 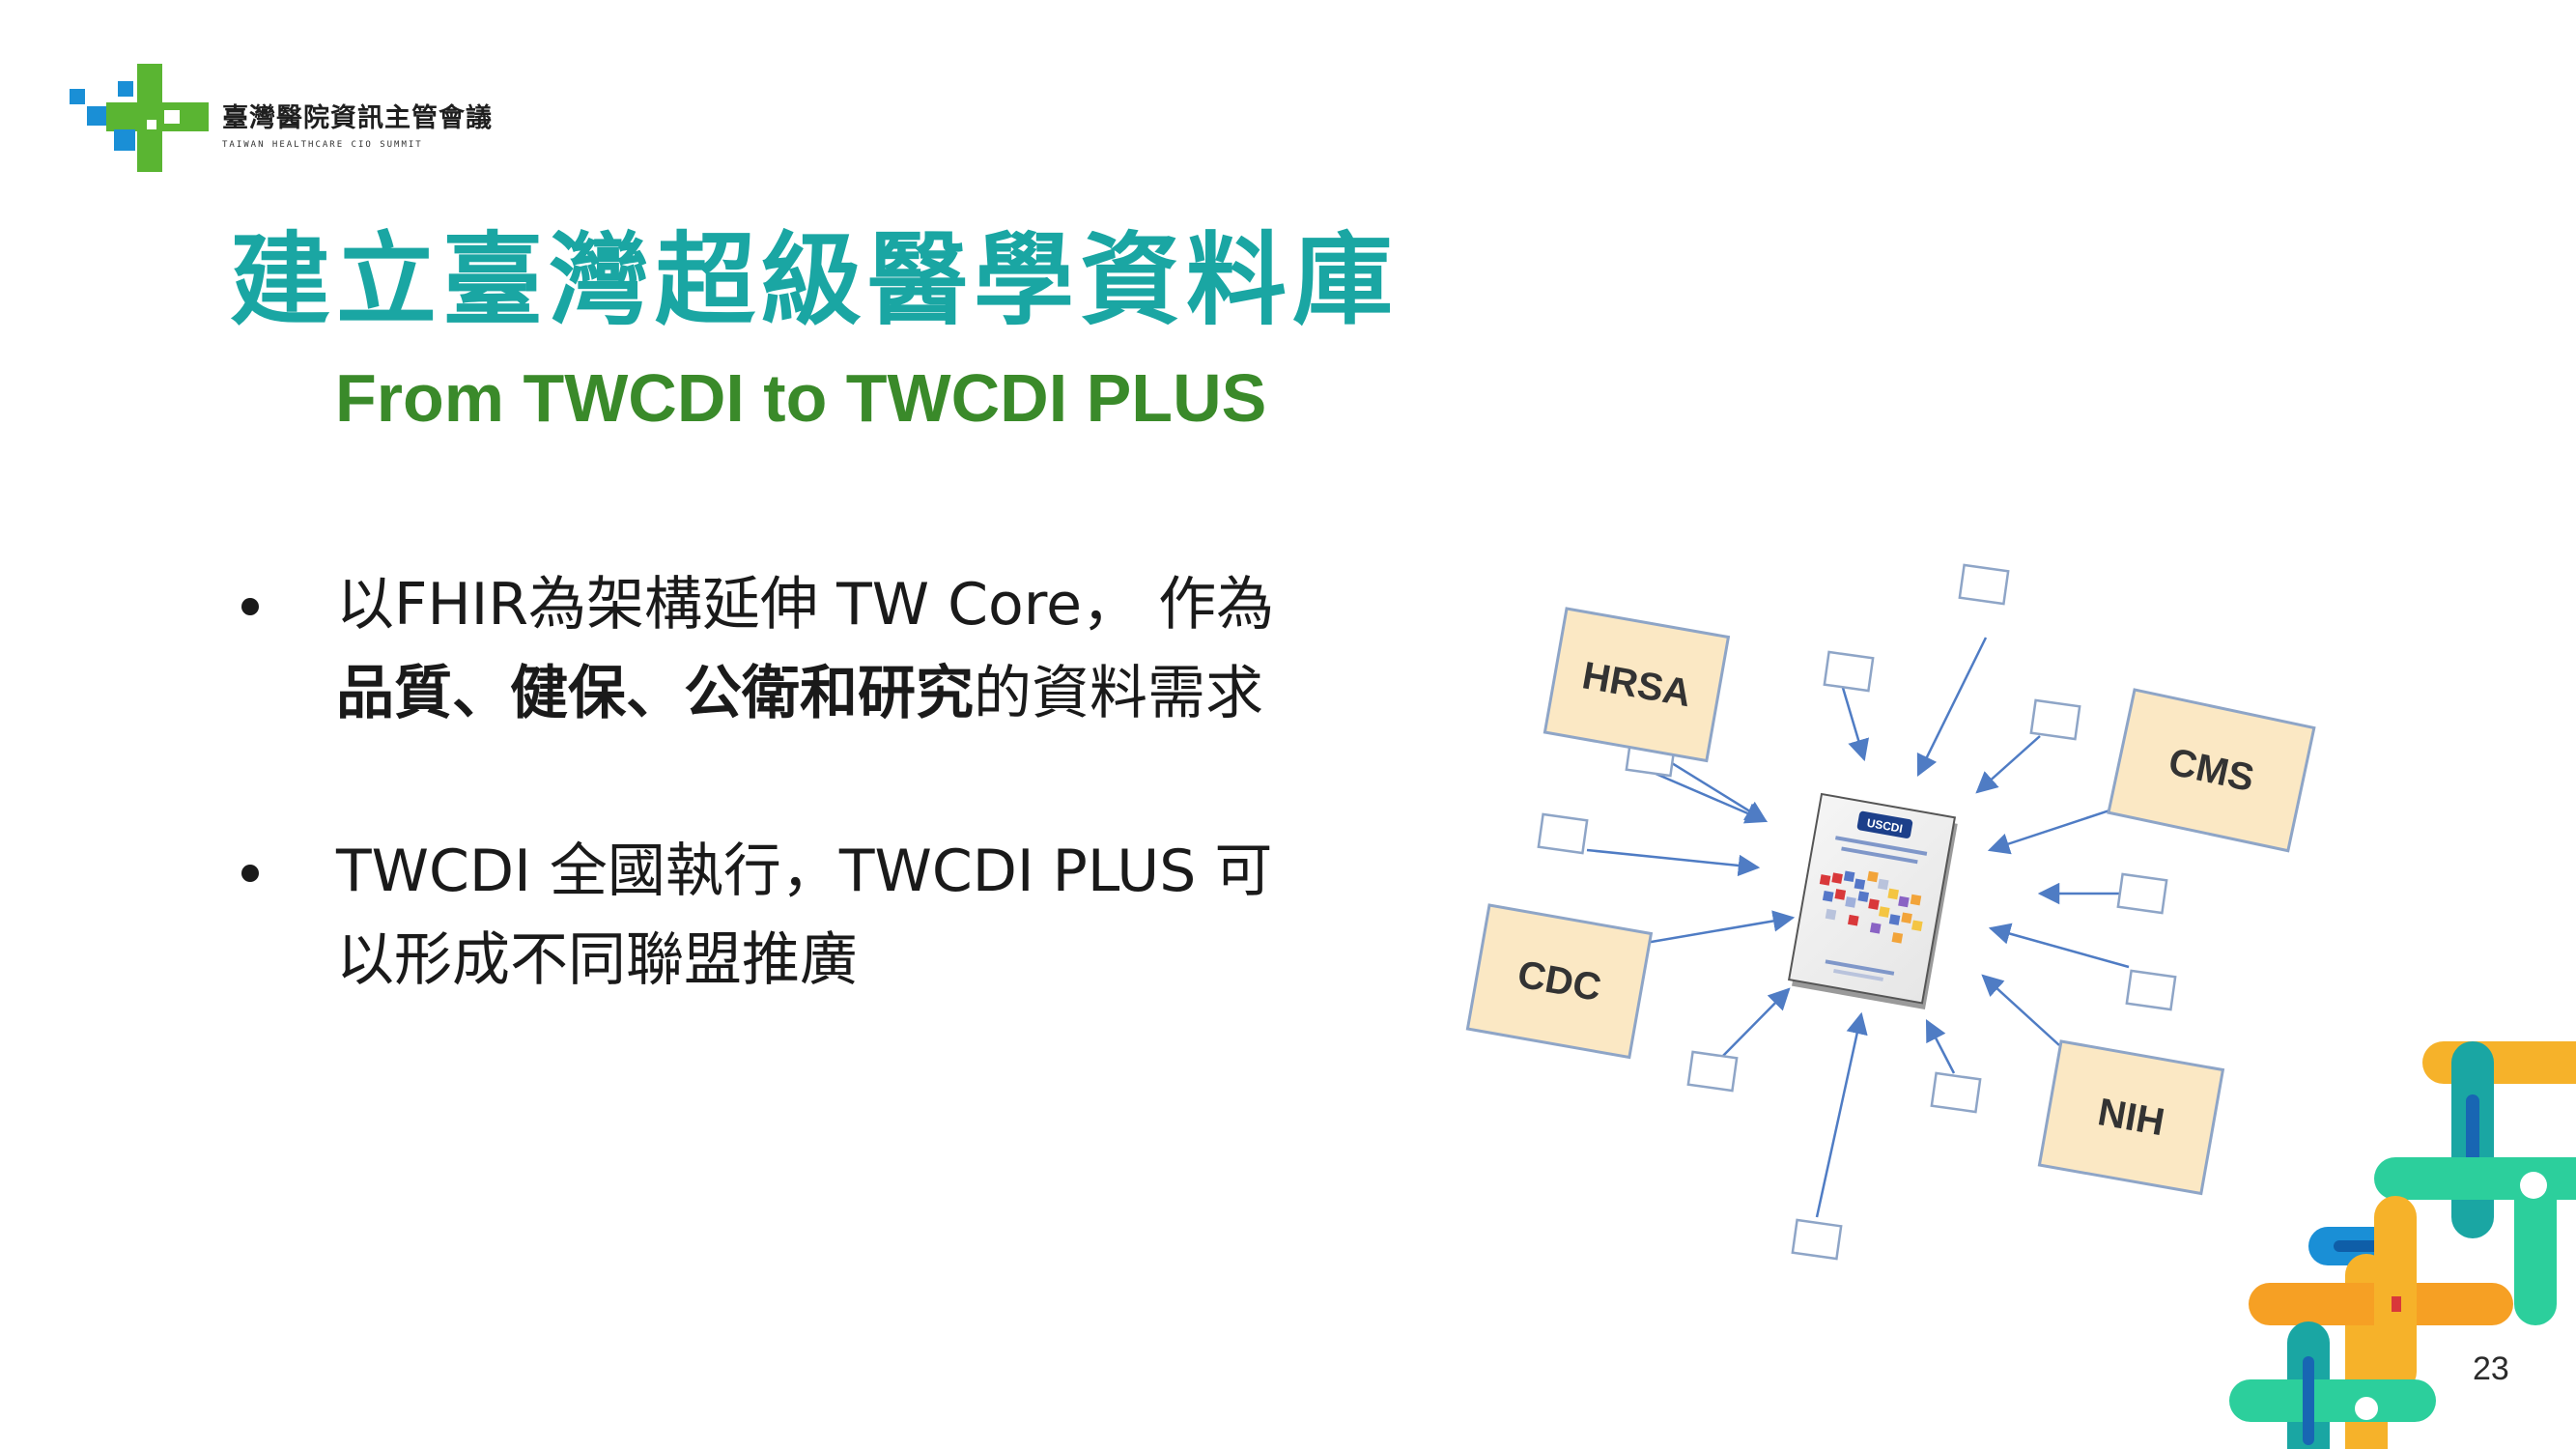 What do you see at coordinates (655, 693) in the screenshot?
I see `bullet-bold-text: 品質、健保、公衛和研究` at bounding box center [655, 693].